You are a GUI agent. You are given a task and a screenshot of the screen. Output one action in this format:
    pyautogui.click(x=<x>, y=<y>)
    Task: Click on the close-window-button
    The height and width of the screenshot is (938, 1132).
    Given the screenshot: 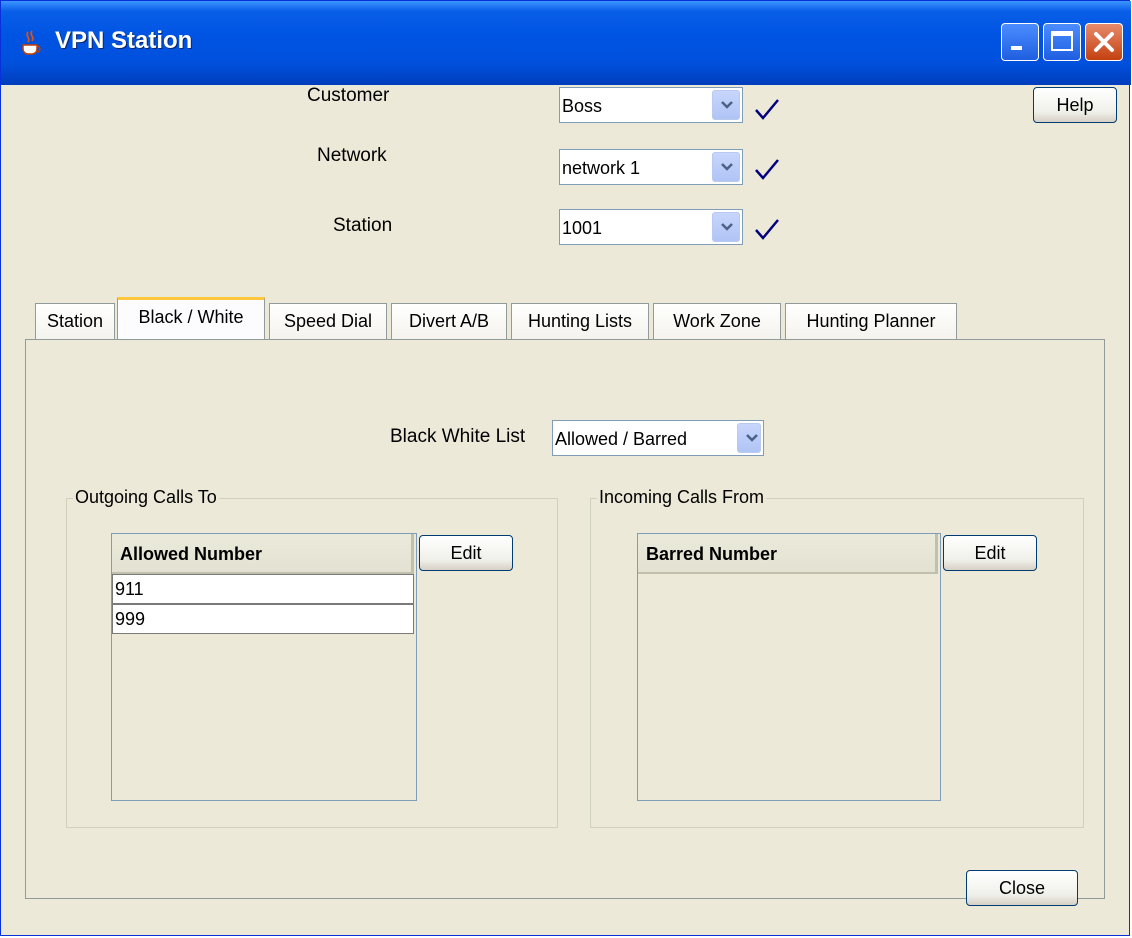 What is the action you would take?
    pyautogui.click(x=1104, y=42)
    